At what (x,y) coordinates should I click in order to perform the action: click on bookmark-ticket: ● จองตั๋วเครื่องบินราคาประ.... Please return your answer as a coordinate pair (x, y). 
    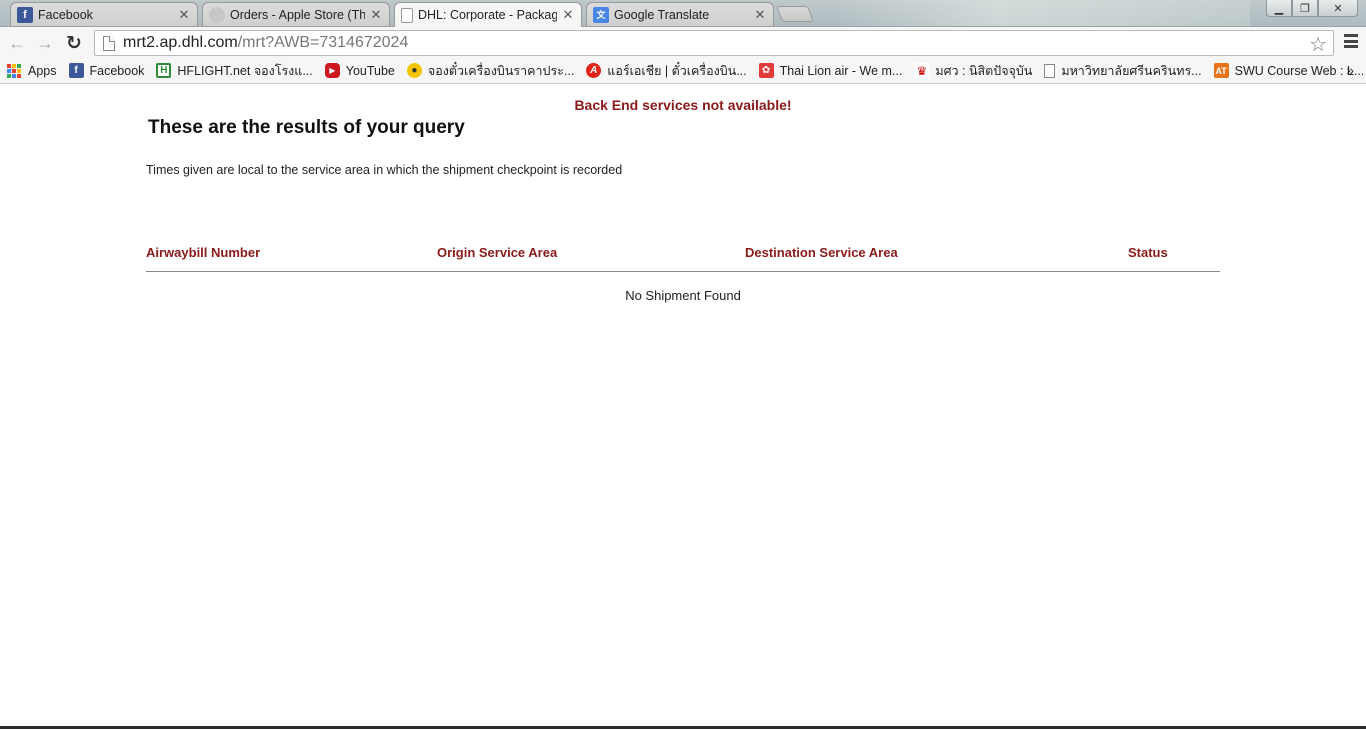
    Looking at the image, I should click on (490, 71).